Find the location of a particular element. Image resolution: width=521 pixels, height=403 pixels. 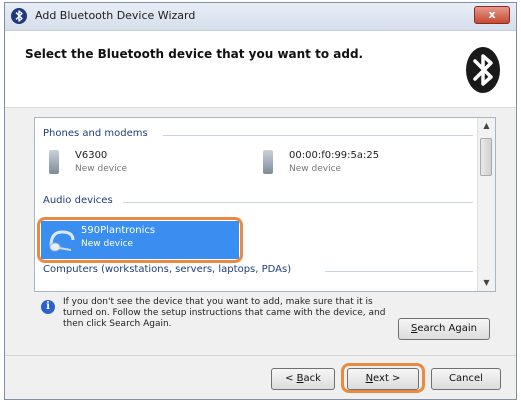

device-item-v6300: V6300 New device is located at coordinates (135, 165).